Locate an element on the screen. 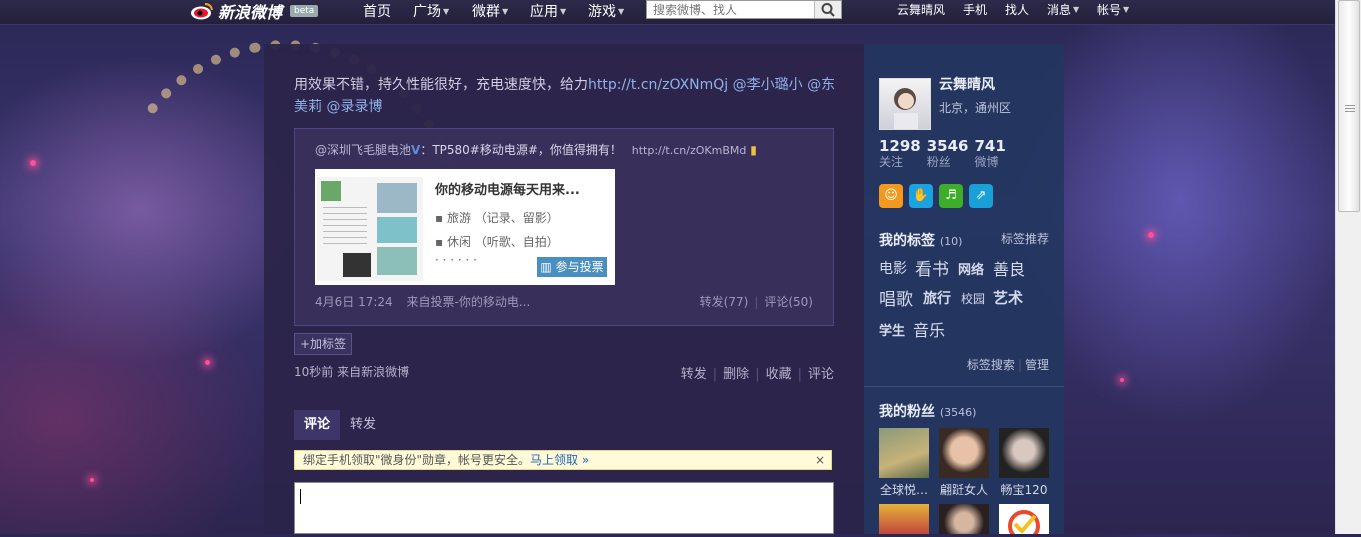  tag-item: 电影 is located at coordinates (893, 268).